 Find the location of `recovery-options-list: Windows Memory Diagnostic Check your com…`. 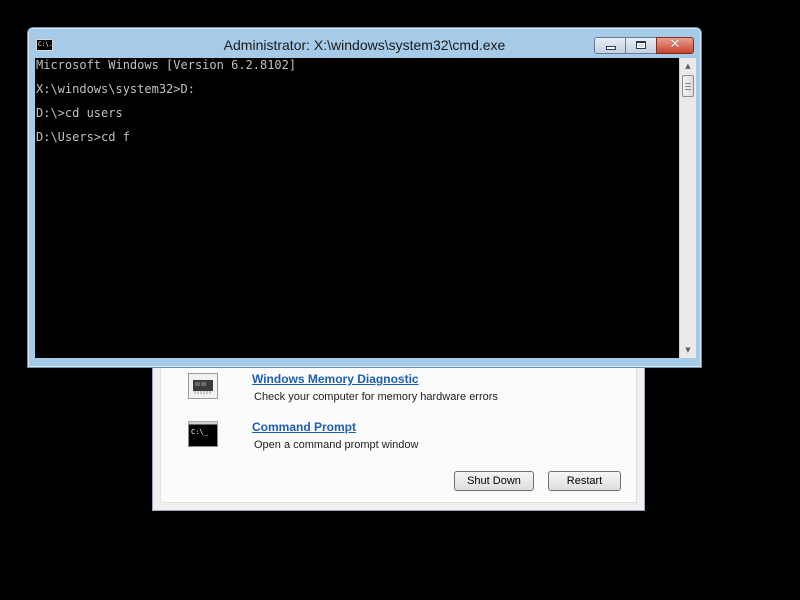

recovery-options-list: Windows Memory Diagnostic Check your com… is located at coordinates (398, 435).